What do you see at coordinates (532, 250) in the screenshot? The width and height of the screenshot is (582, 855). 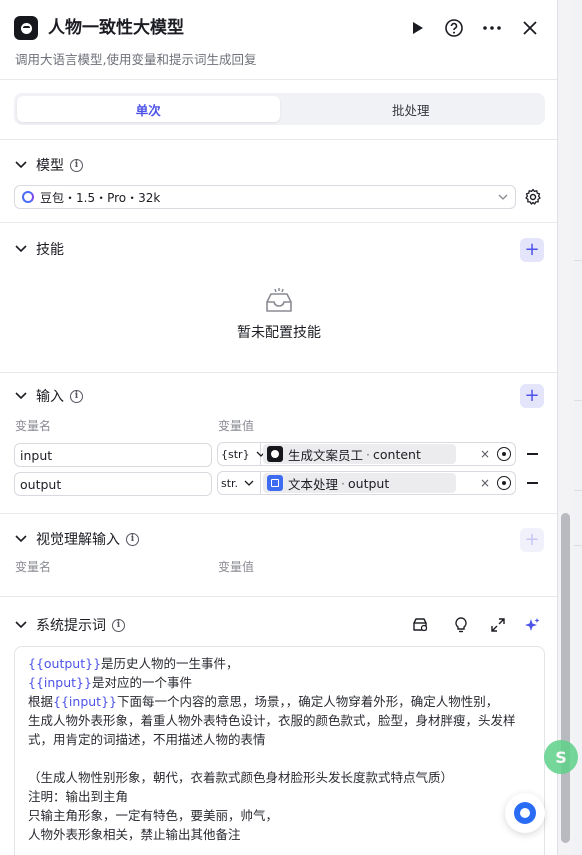 I see `add-skill-button: +` at bounding box center [532, 250].